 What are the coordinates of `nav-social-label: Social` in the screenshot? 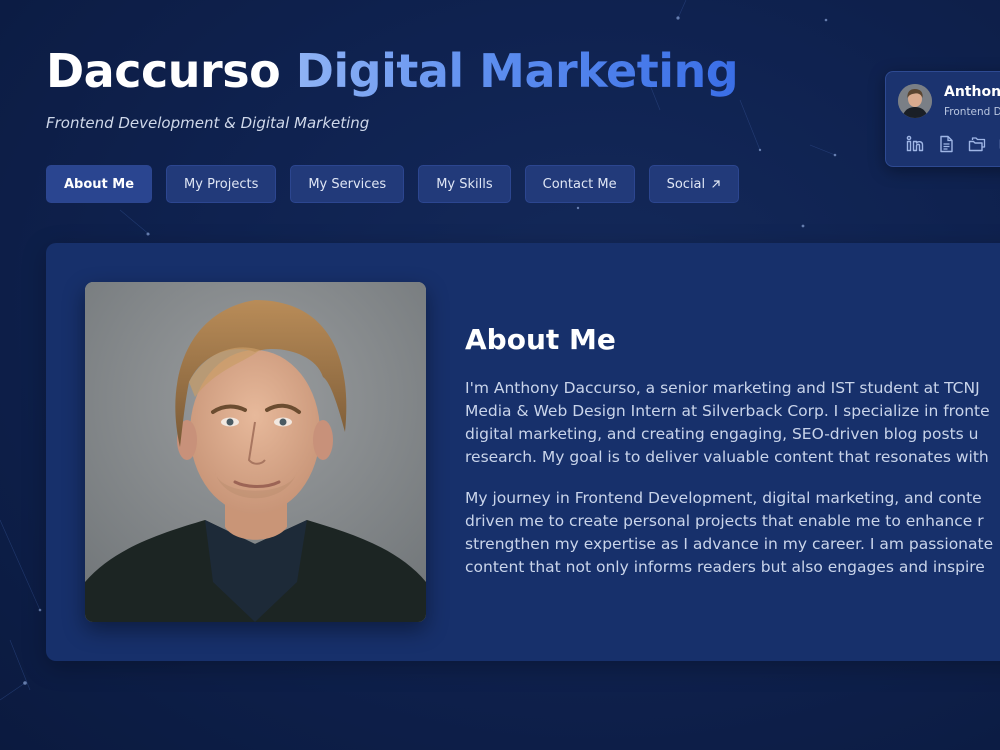 It's located at (686, 184).